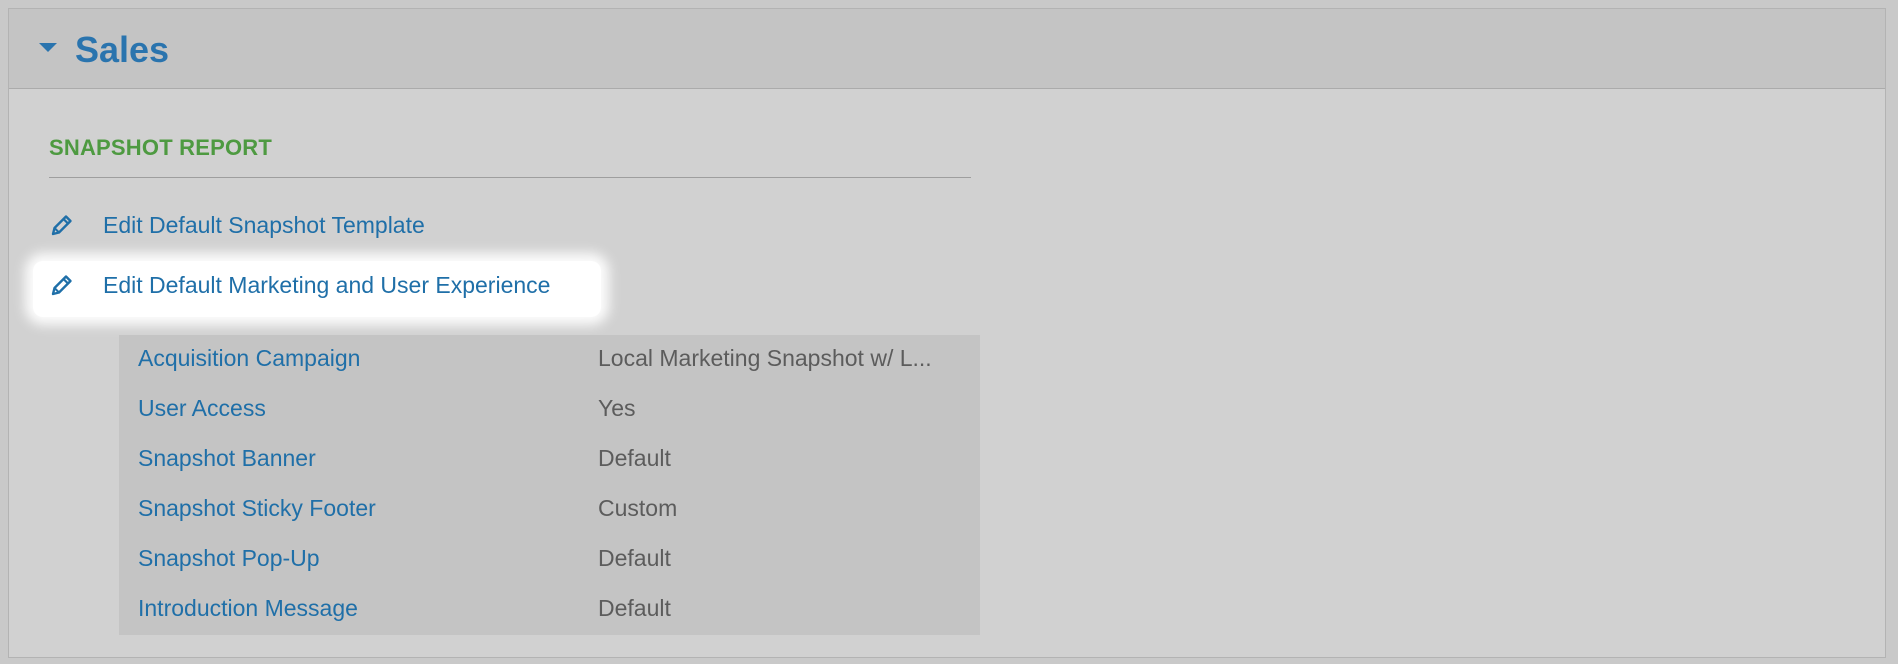 This screenshot has height=664, width=1898. What do you see at coordinates (161, 147) in the screenshot?
I see `section-heading: SNAPSHOT REPORT` at bounding box center [161, 147].